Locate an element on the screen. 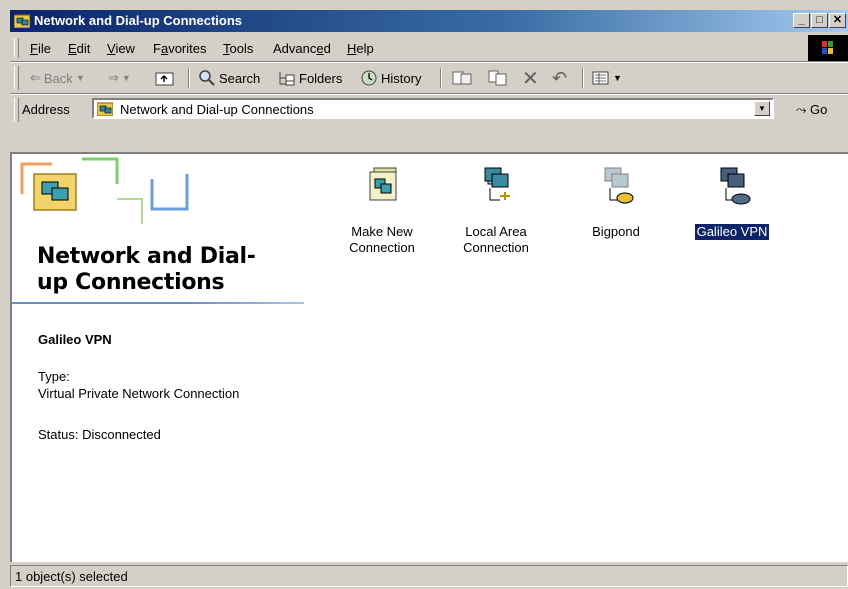 The image size is (848, 589). type-label: Type: is located at coordinates (54, 376).